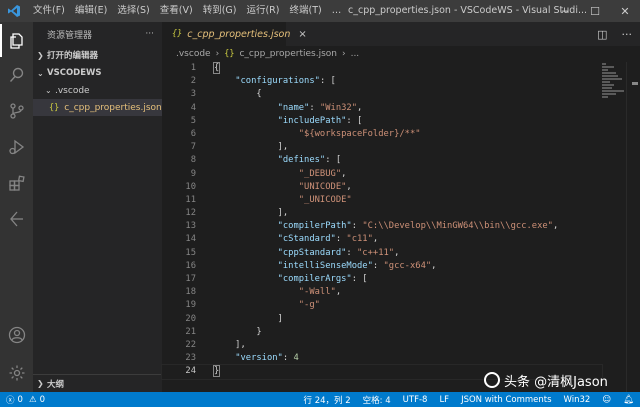 The image size is (640, 407). I want to click on remote-explorer-icon, so click(16, 218).